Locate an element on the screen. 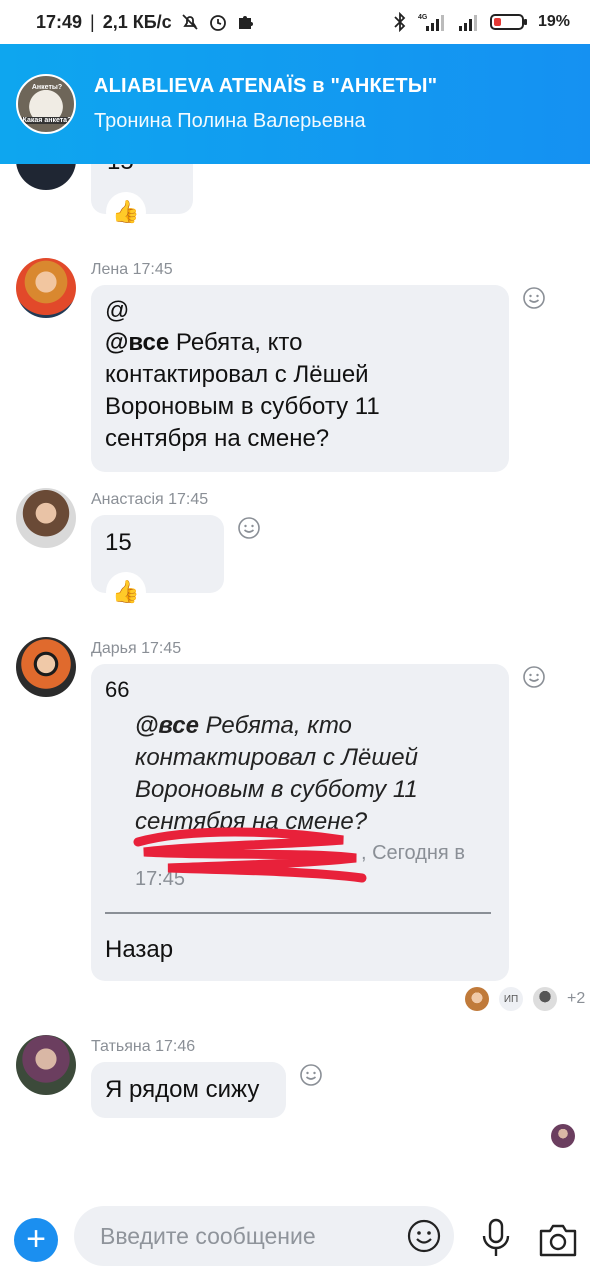 Image resolution: width=590 pixels, height=1280 pixels. alarm-icon is located at coordinates (218, 22).